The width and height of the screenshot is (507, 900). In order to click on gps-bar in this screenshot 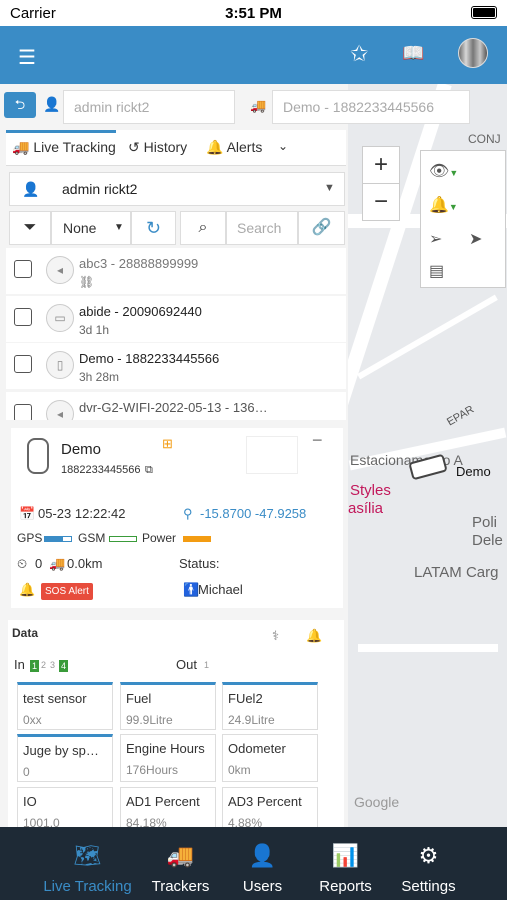, I will do `click(58, 539)`.